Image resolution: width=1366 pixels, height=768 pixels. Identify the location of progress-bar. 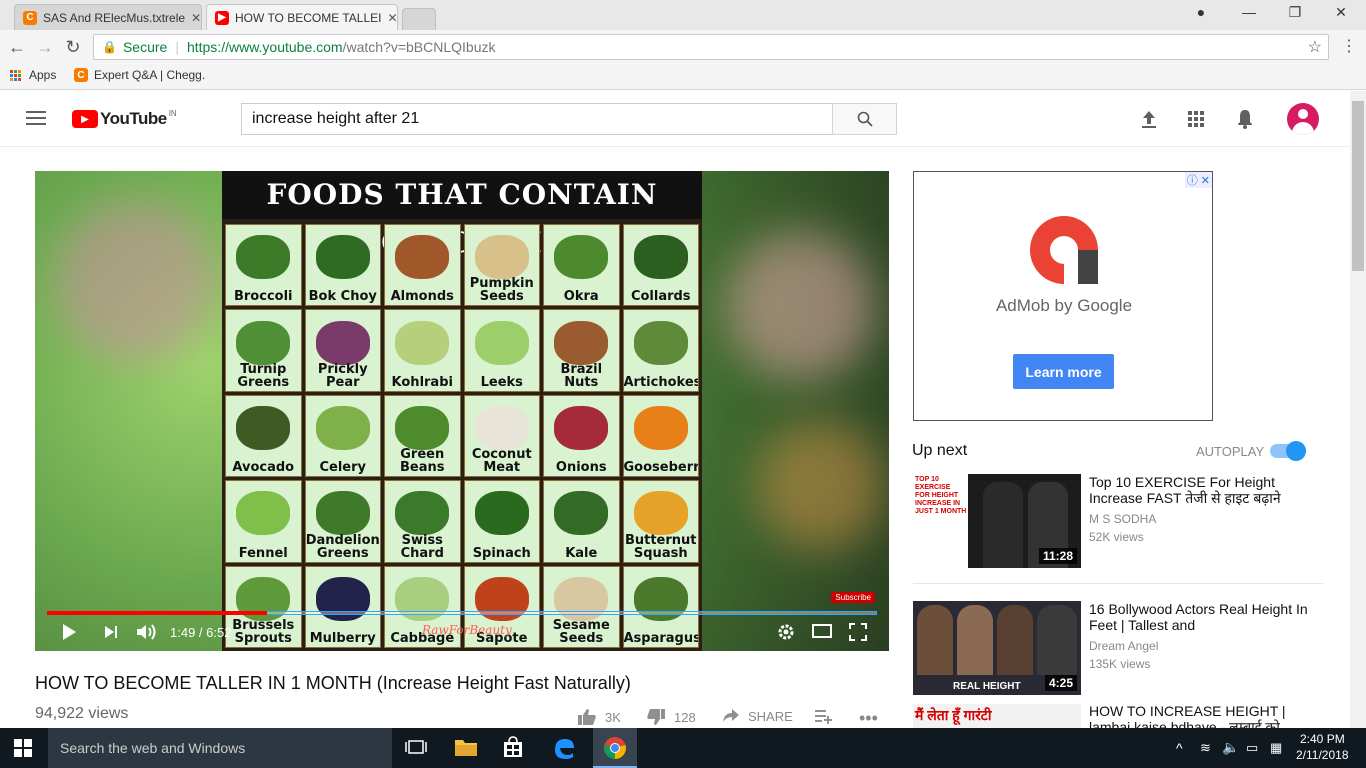
(462, 613).